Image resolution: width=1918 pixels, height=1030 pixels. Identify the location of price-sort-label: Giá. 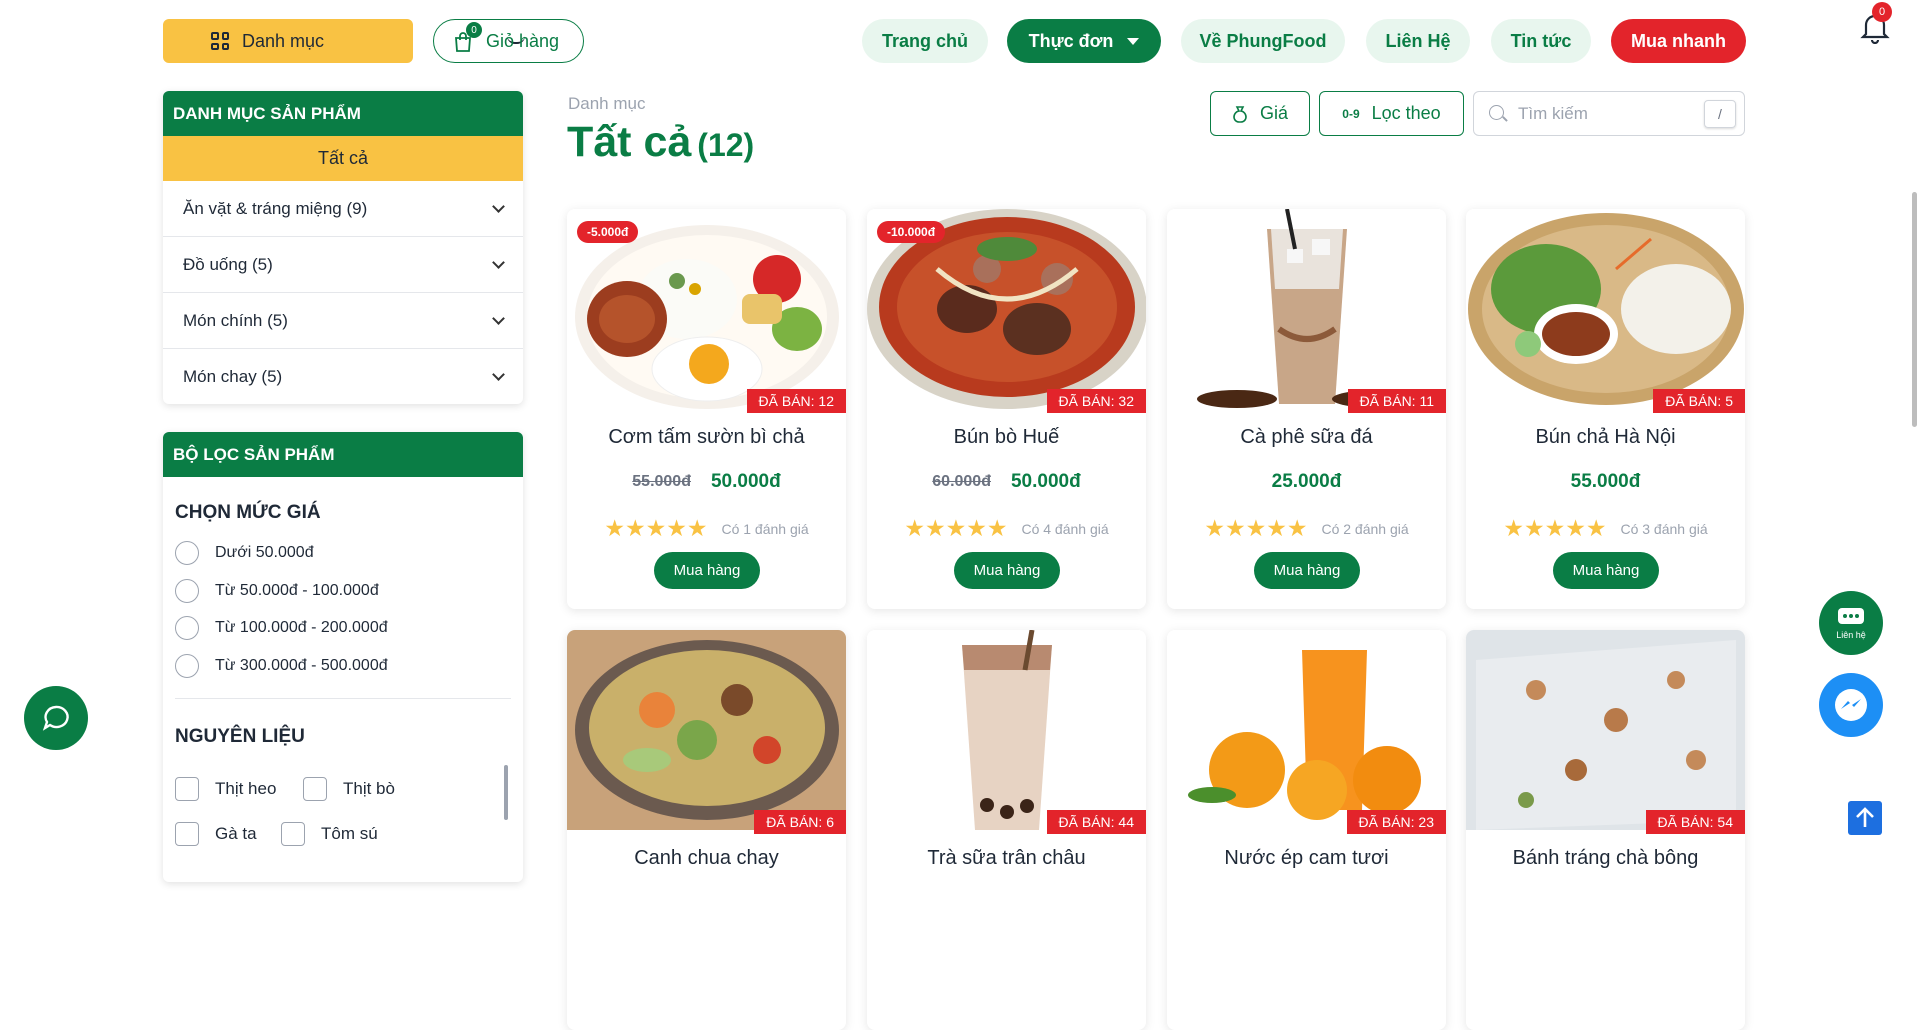
(1273, 113).